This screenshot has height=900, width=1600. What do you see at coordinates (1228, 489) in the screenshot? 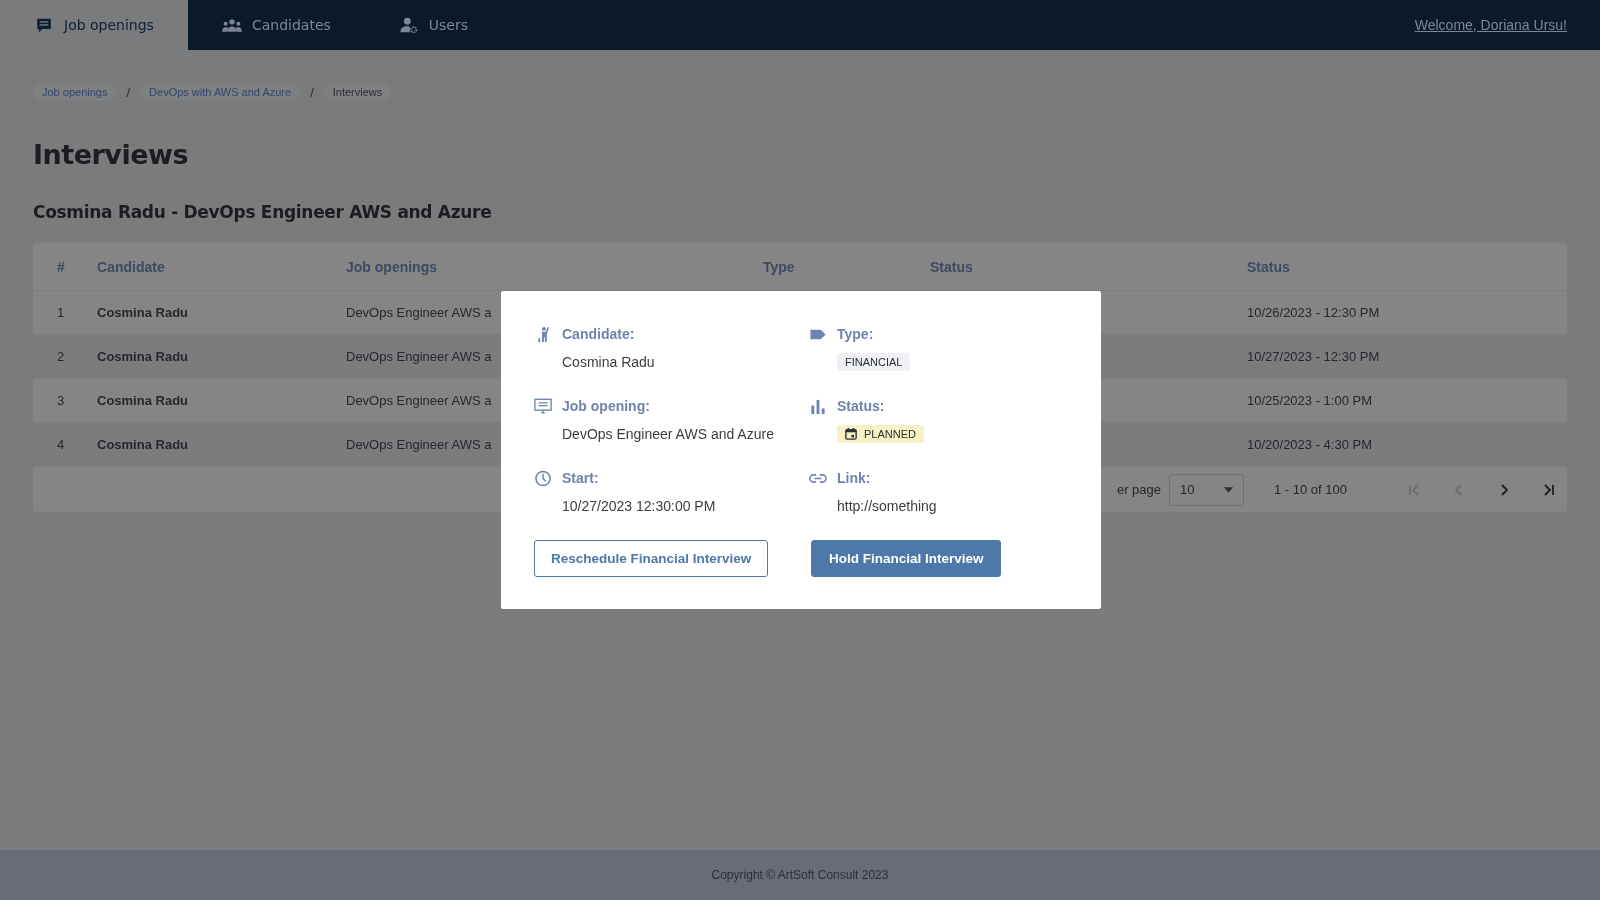
I see `caret-icon` at bounding box center [1228, 489].